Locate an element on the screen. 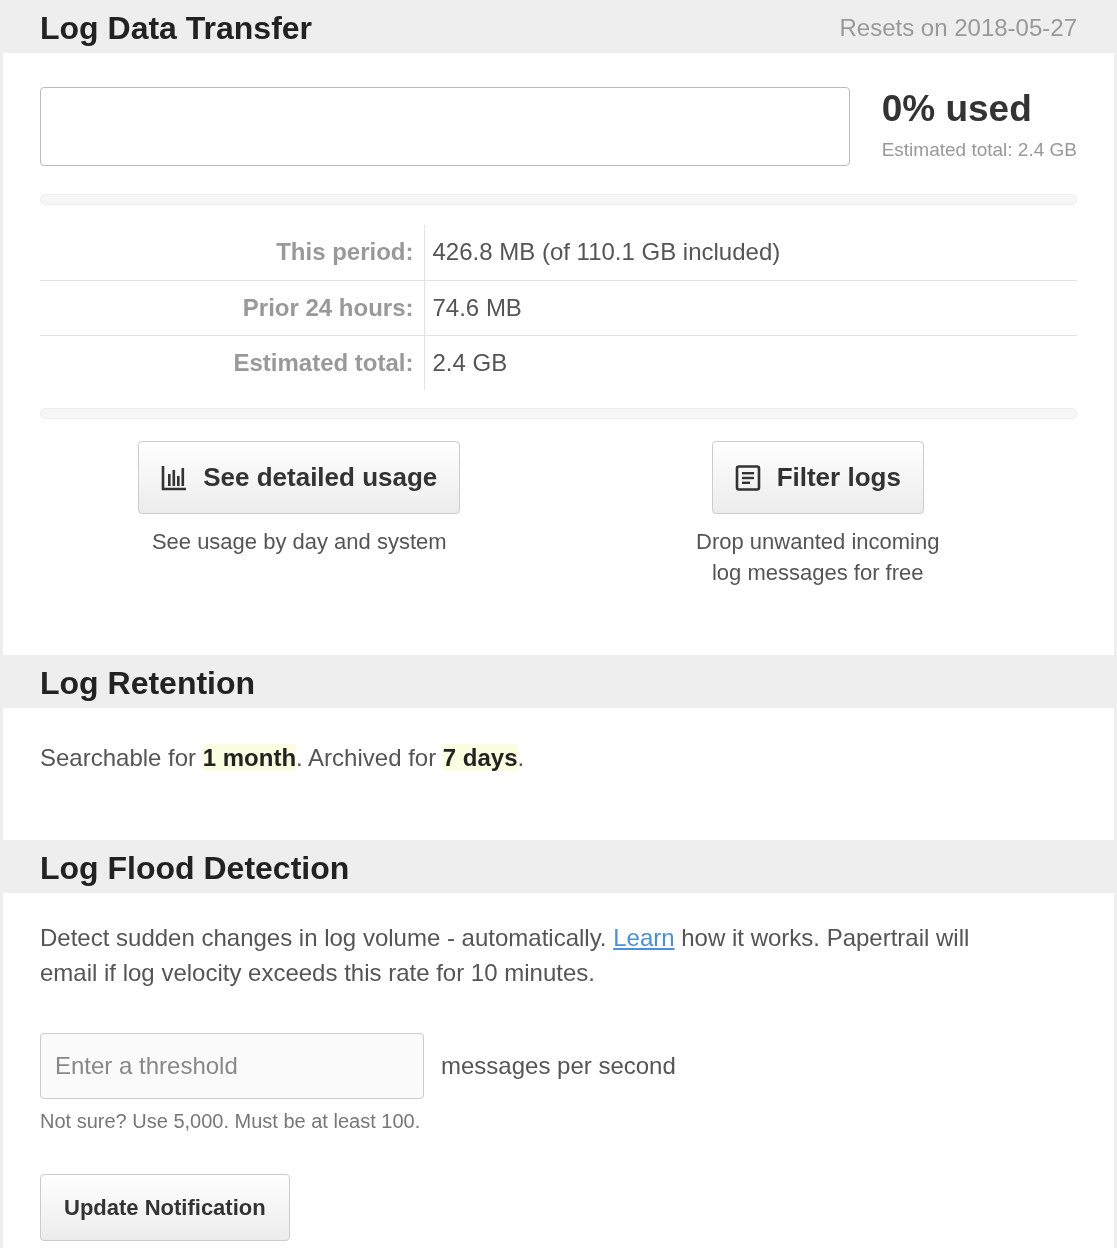  threshold-hint: Not sure? Use 5,000. Must be at least 100. is located at coordinates (230, 1121).